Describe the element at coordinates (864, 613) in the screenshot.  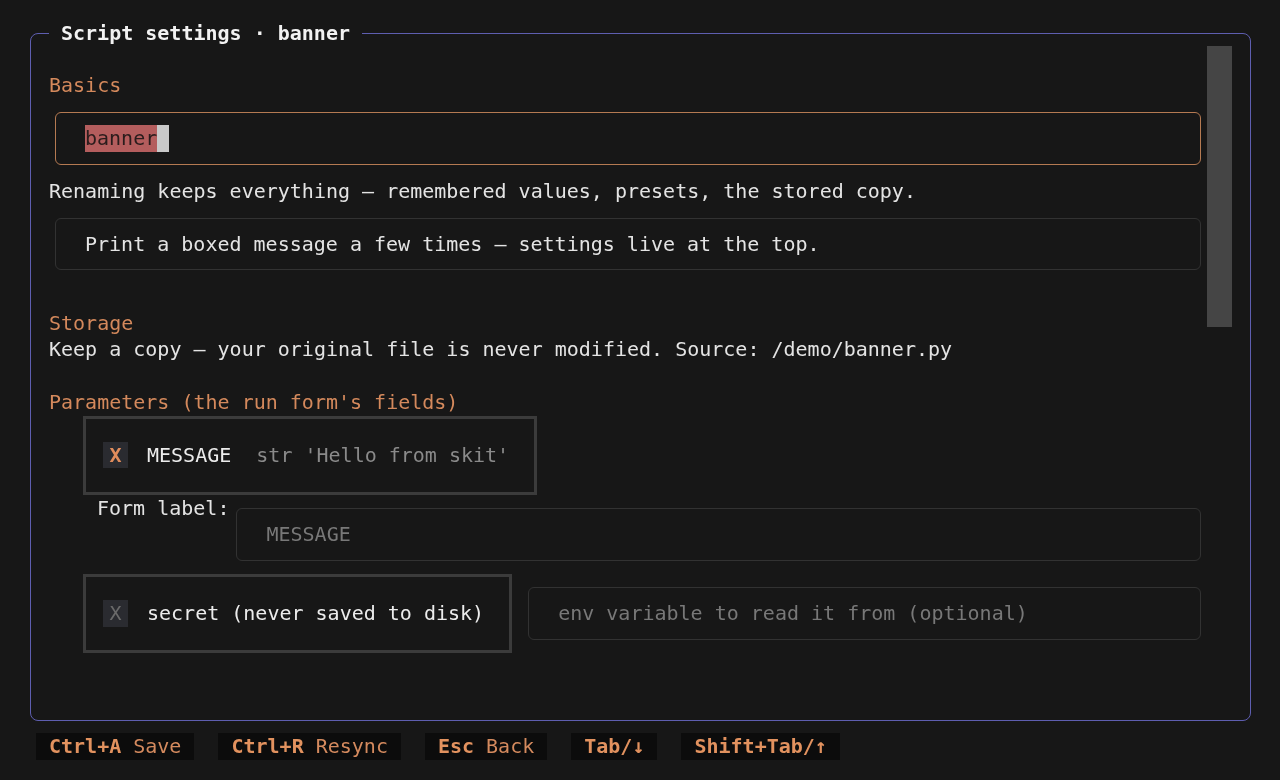
I see `env-variable-input: env variable to read it from (optional)` at that location.